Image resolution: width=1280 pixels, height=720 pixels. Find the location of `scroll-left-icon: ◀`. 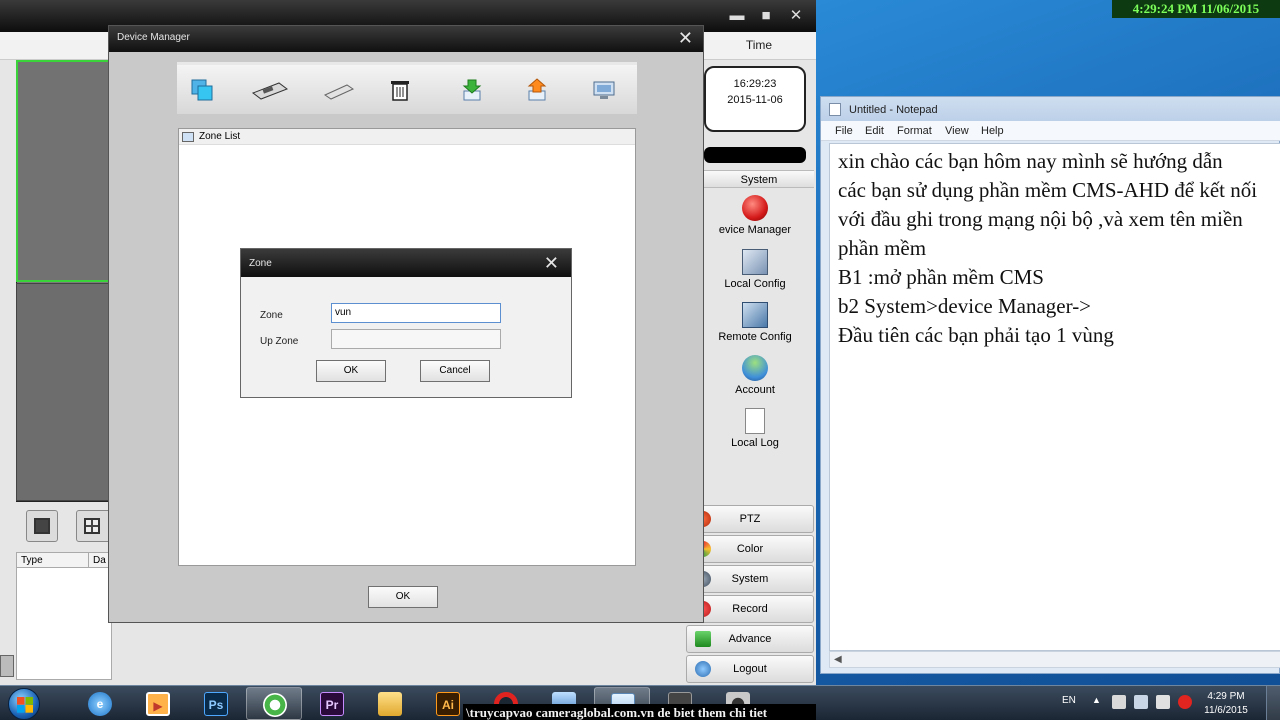

scroll-left-icon: ◀ is located at coordinates (838, 659).